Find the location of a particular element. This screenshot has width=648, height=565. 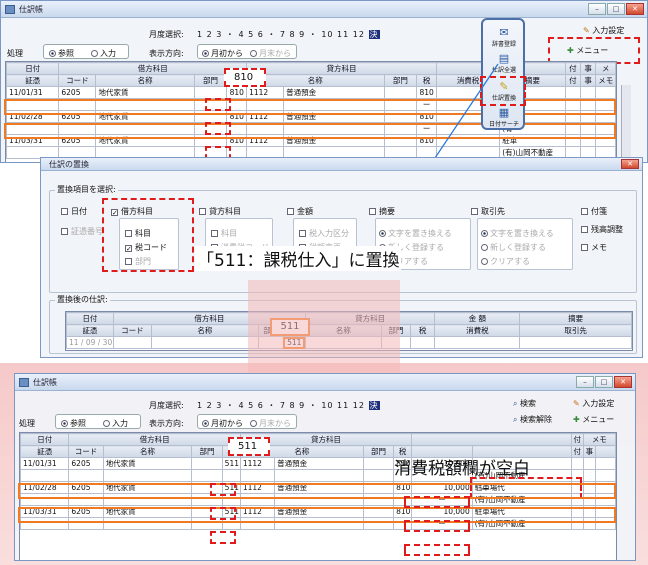

partner-replace-radio: 文字を置き換える is located at coordinates (517, 233).